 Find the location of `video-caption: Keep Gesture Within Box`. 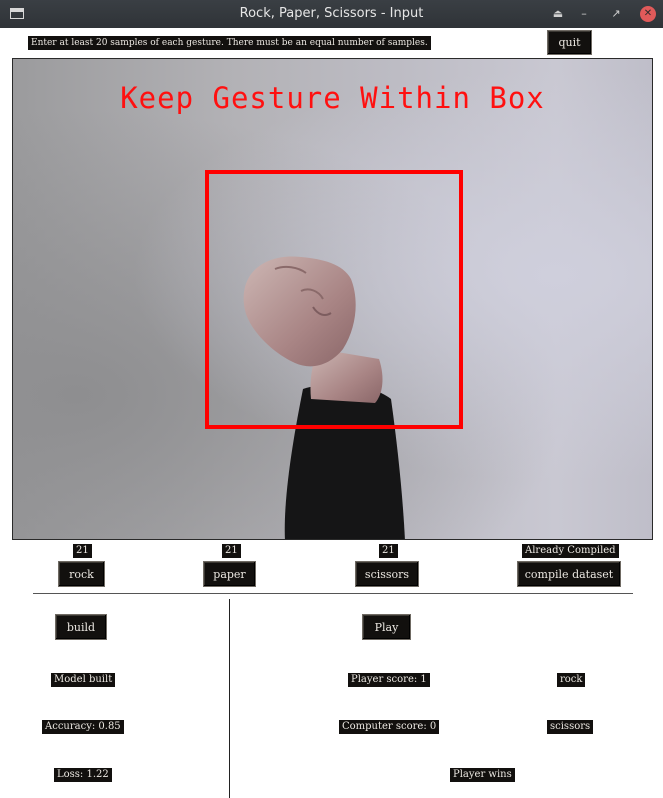

video-caption: Keep Gesture Within Box is located at coordinates (332, 98).